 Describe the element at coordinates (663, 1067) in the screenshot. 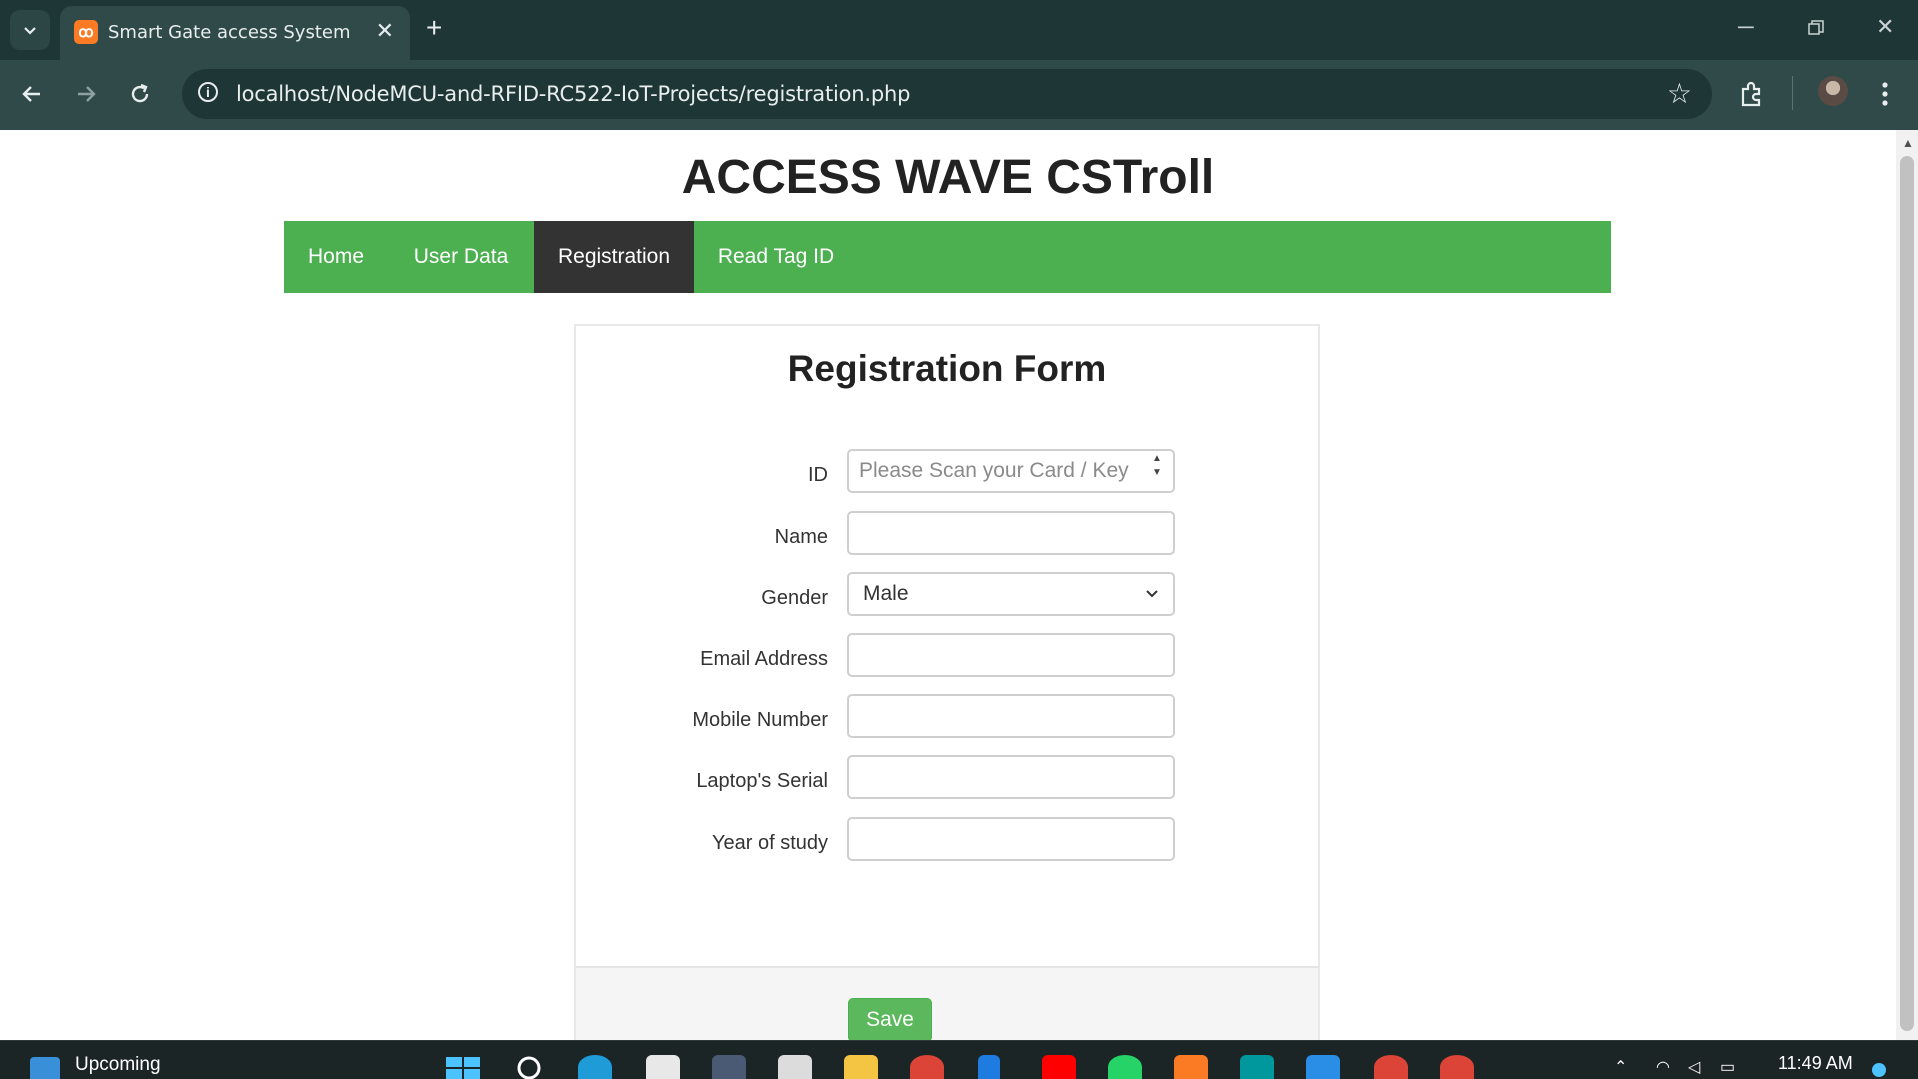

I see `store-icon` at that location.